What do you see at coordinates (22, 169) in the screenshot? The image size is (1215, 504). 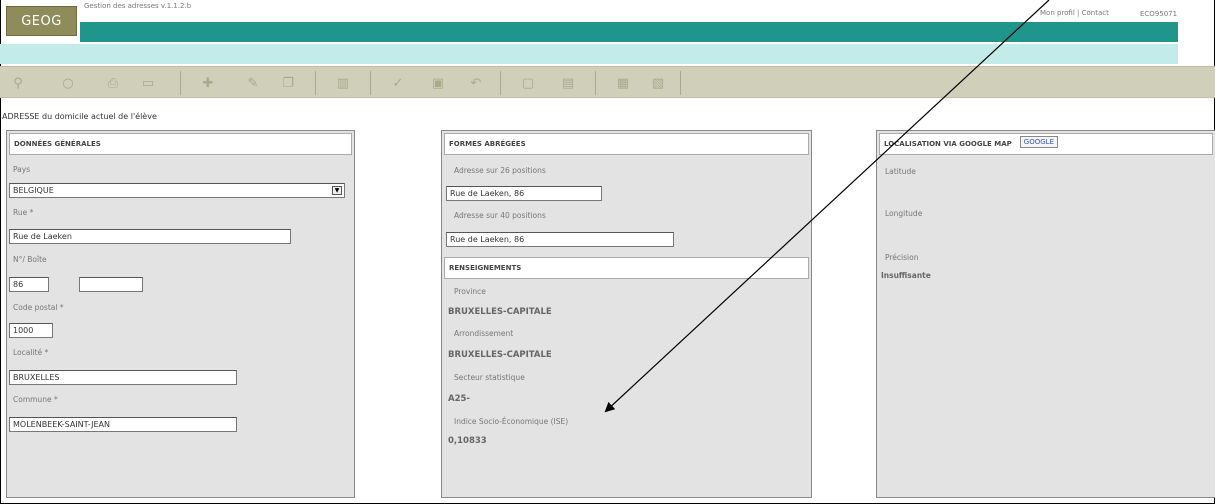 I see `country-label: Pays` at bounding box center [22, 169].